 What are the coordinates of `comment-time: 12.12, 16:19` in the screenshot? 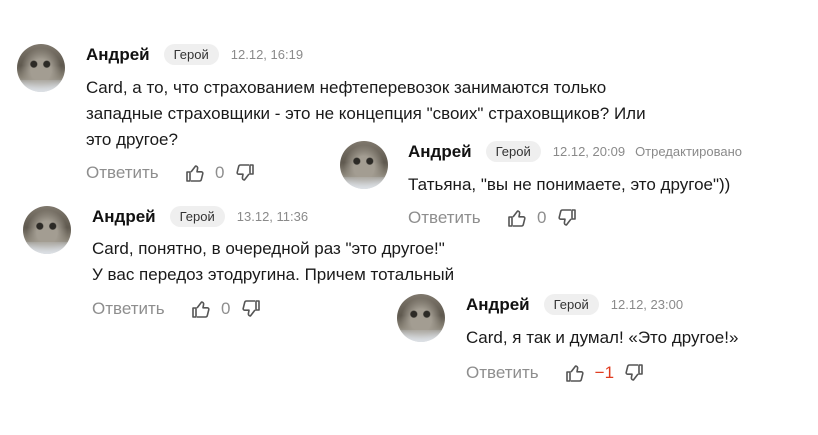 It's located at (267, 54).